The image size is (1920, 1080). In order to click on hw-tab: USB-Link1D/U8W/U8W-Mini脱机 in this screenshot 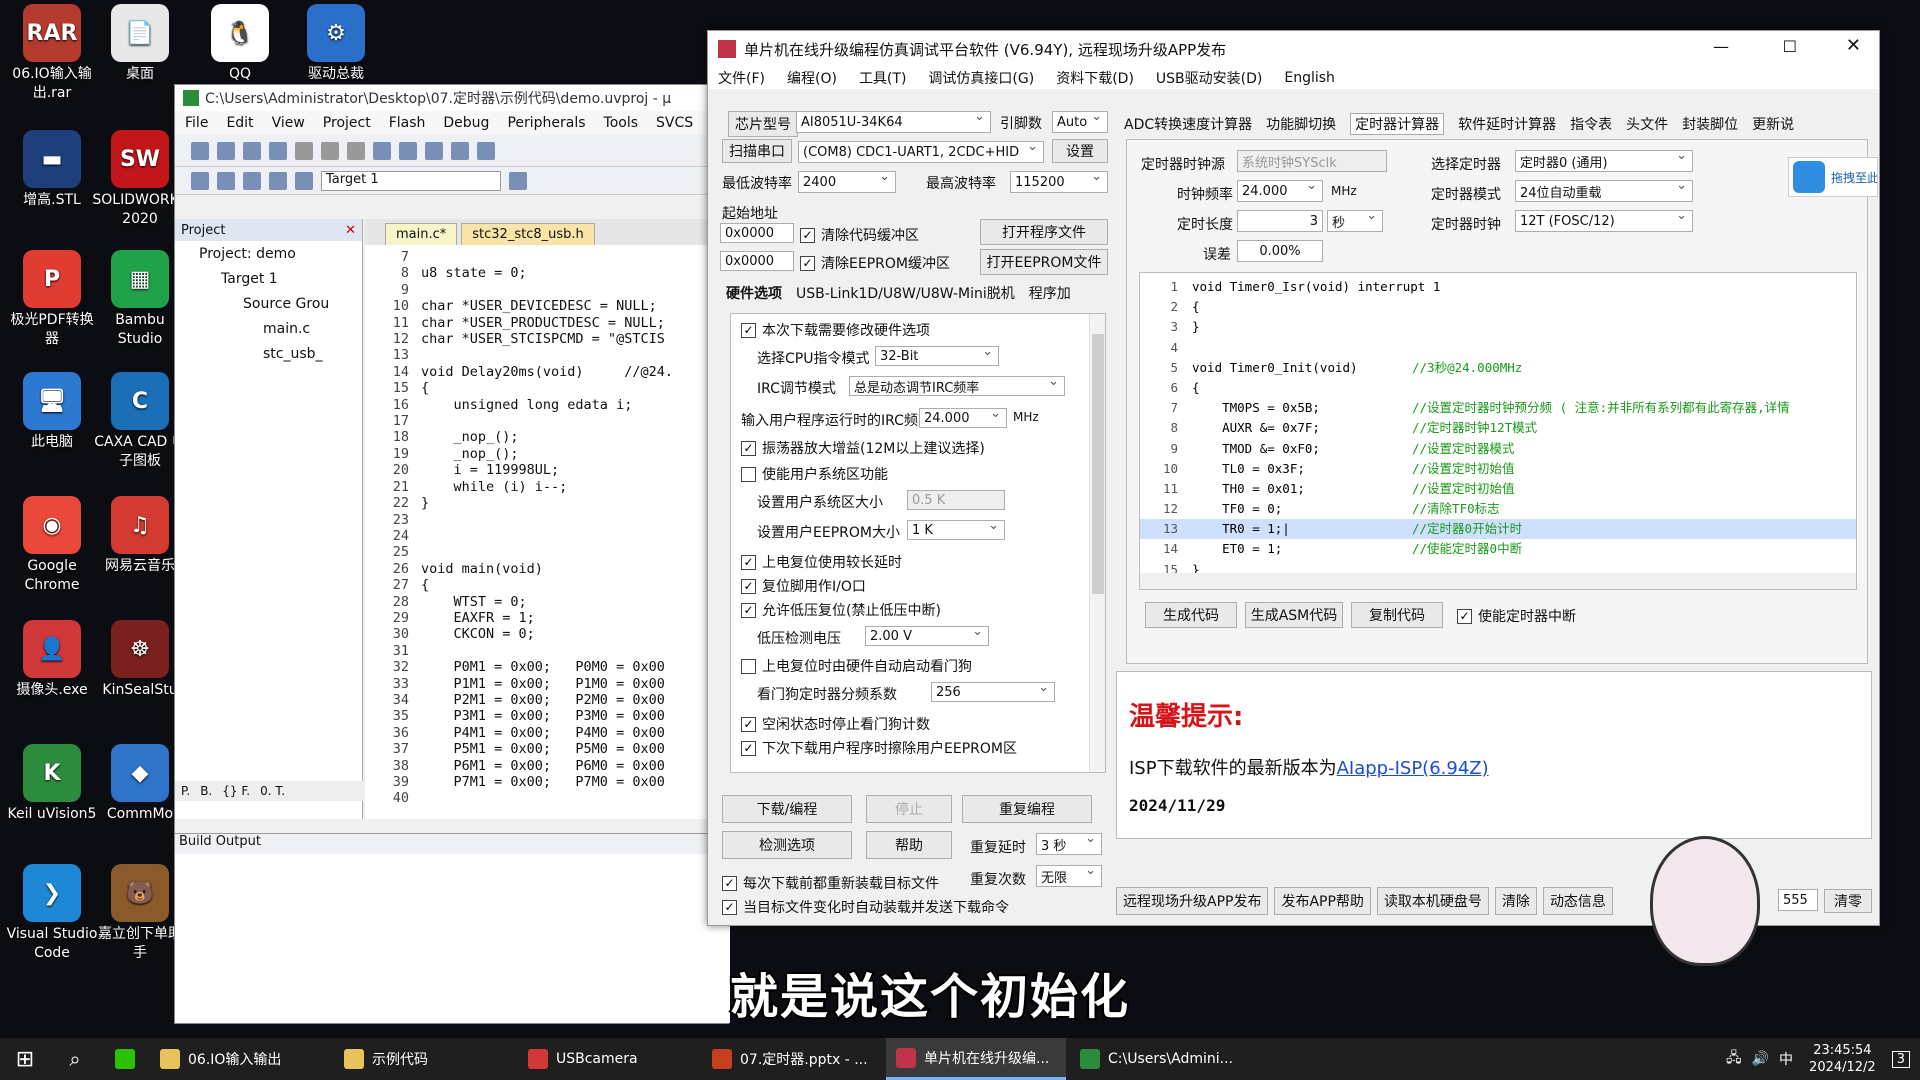, I will do `click(905, 293)`.